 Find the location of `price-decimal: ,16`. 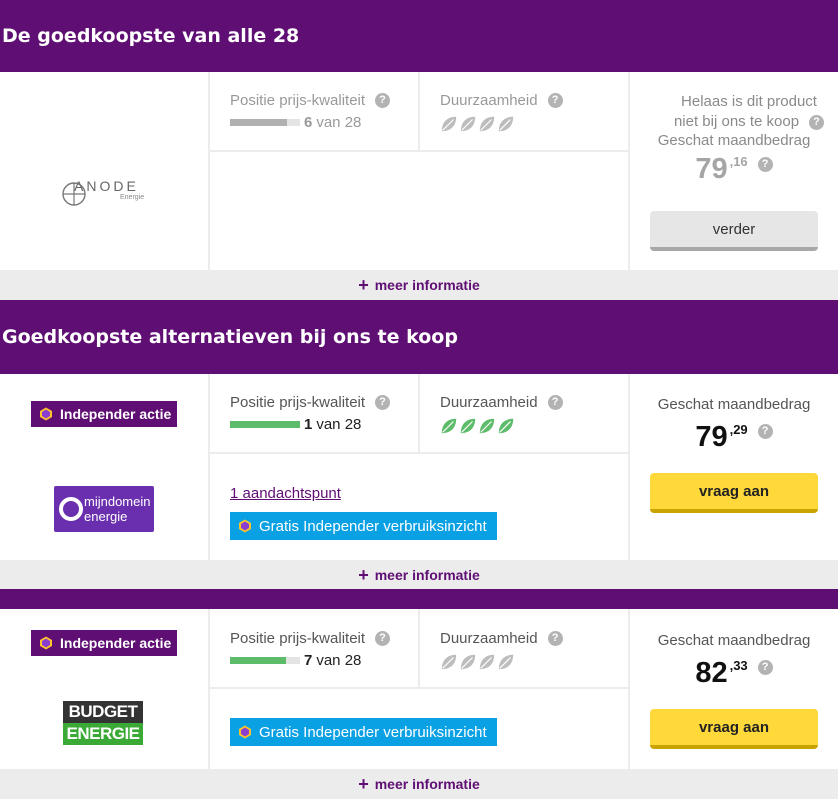

price-decimal: ,16 is located at coordinates (738, 161).